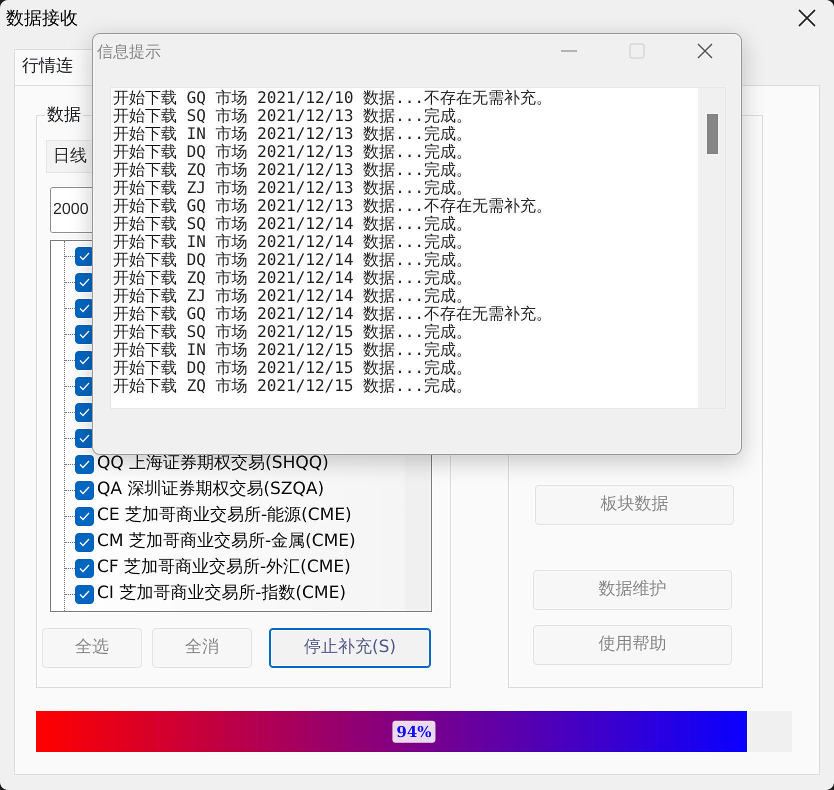 The height and width of the screenshot is (790, 834). Describe the element at coordinates (293, 296) in the screenshot. I see `log-line: 开始下载 ZJ 市场 2021/12/14 数据...完成。` at that location.